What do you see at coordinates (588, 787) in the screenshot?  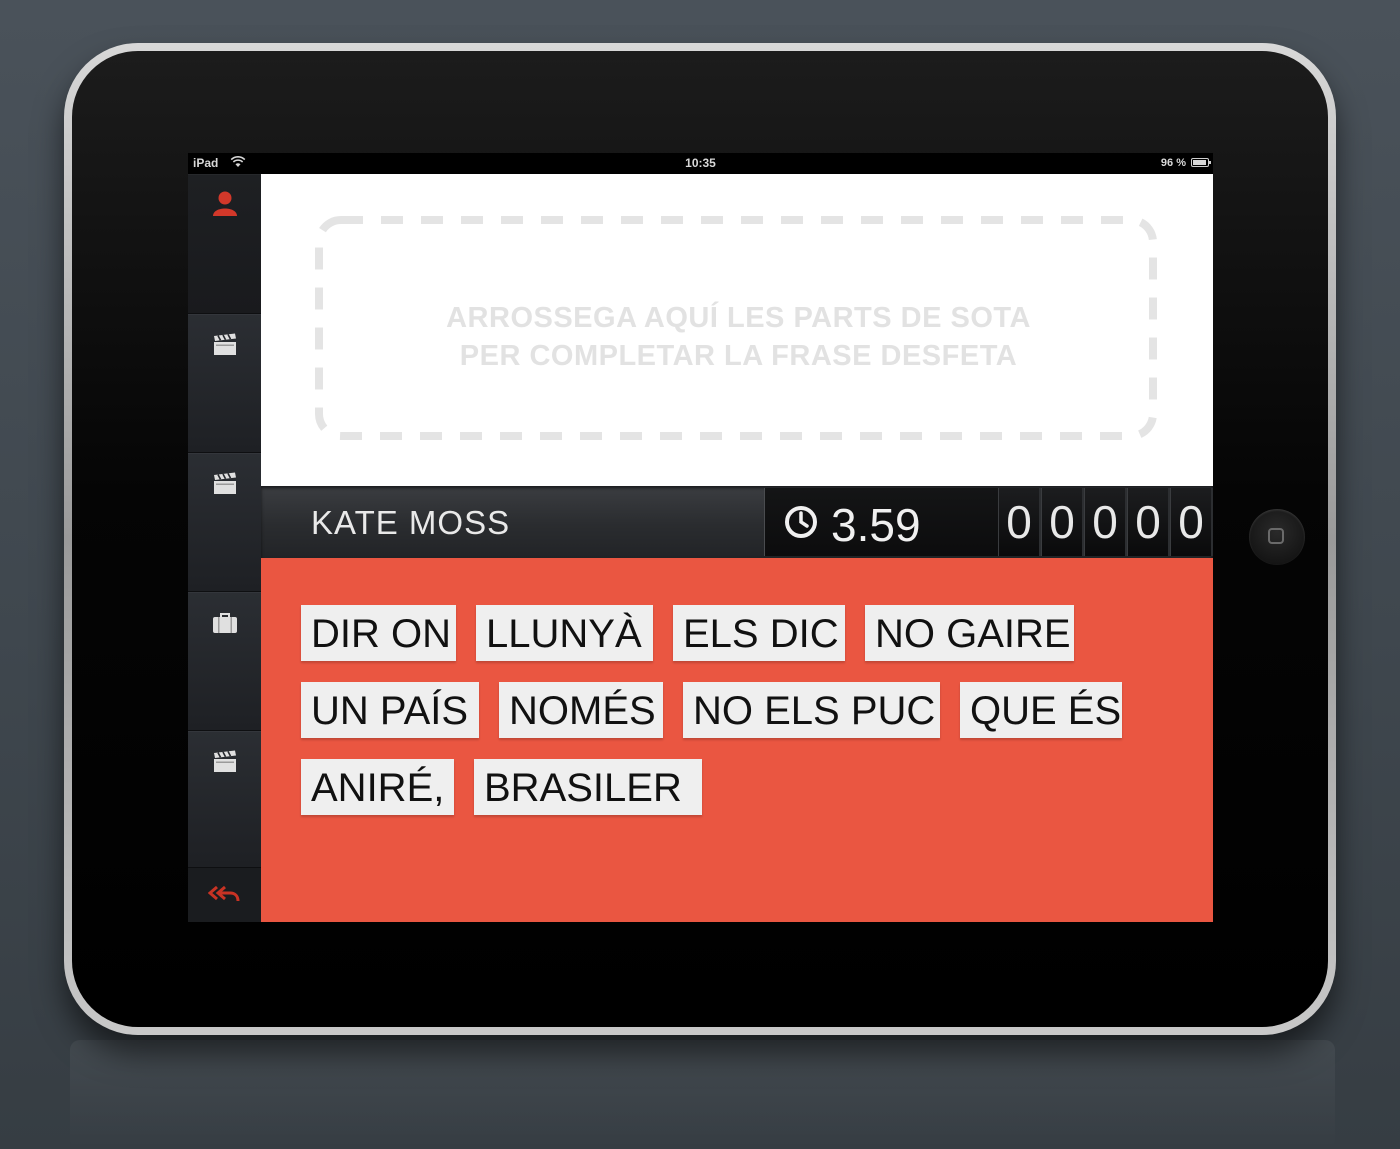 I see `word-chip: BRASILER` at bounding box center [588, 787].